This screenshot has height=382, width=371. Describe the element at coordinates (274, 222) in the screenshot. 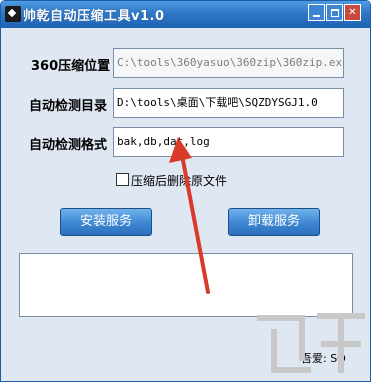

I see `uninstall-service-button: 卸载服务` at that location.